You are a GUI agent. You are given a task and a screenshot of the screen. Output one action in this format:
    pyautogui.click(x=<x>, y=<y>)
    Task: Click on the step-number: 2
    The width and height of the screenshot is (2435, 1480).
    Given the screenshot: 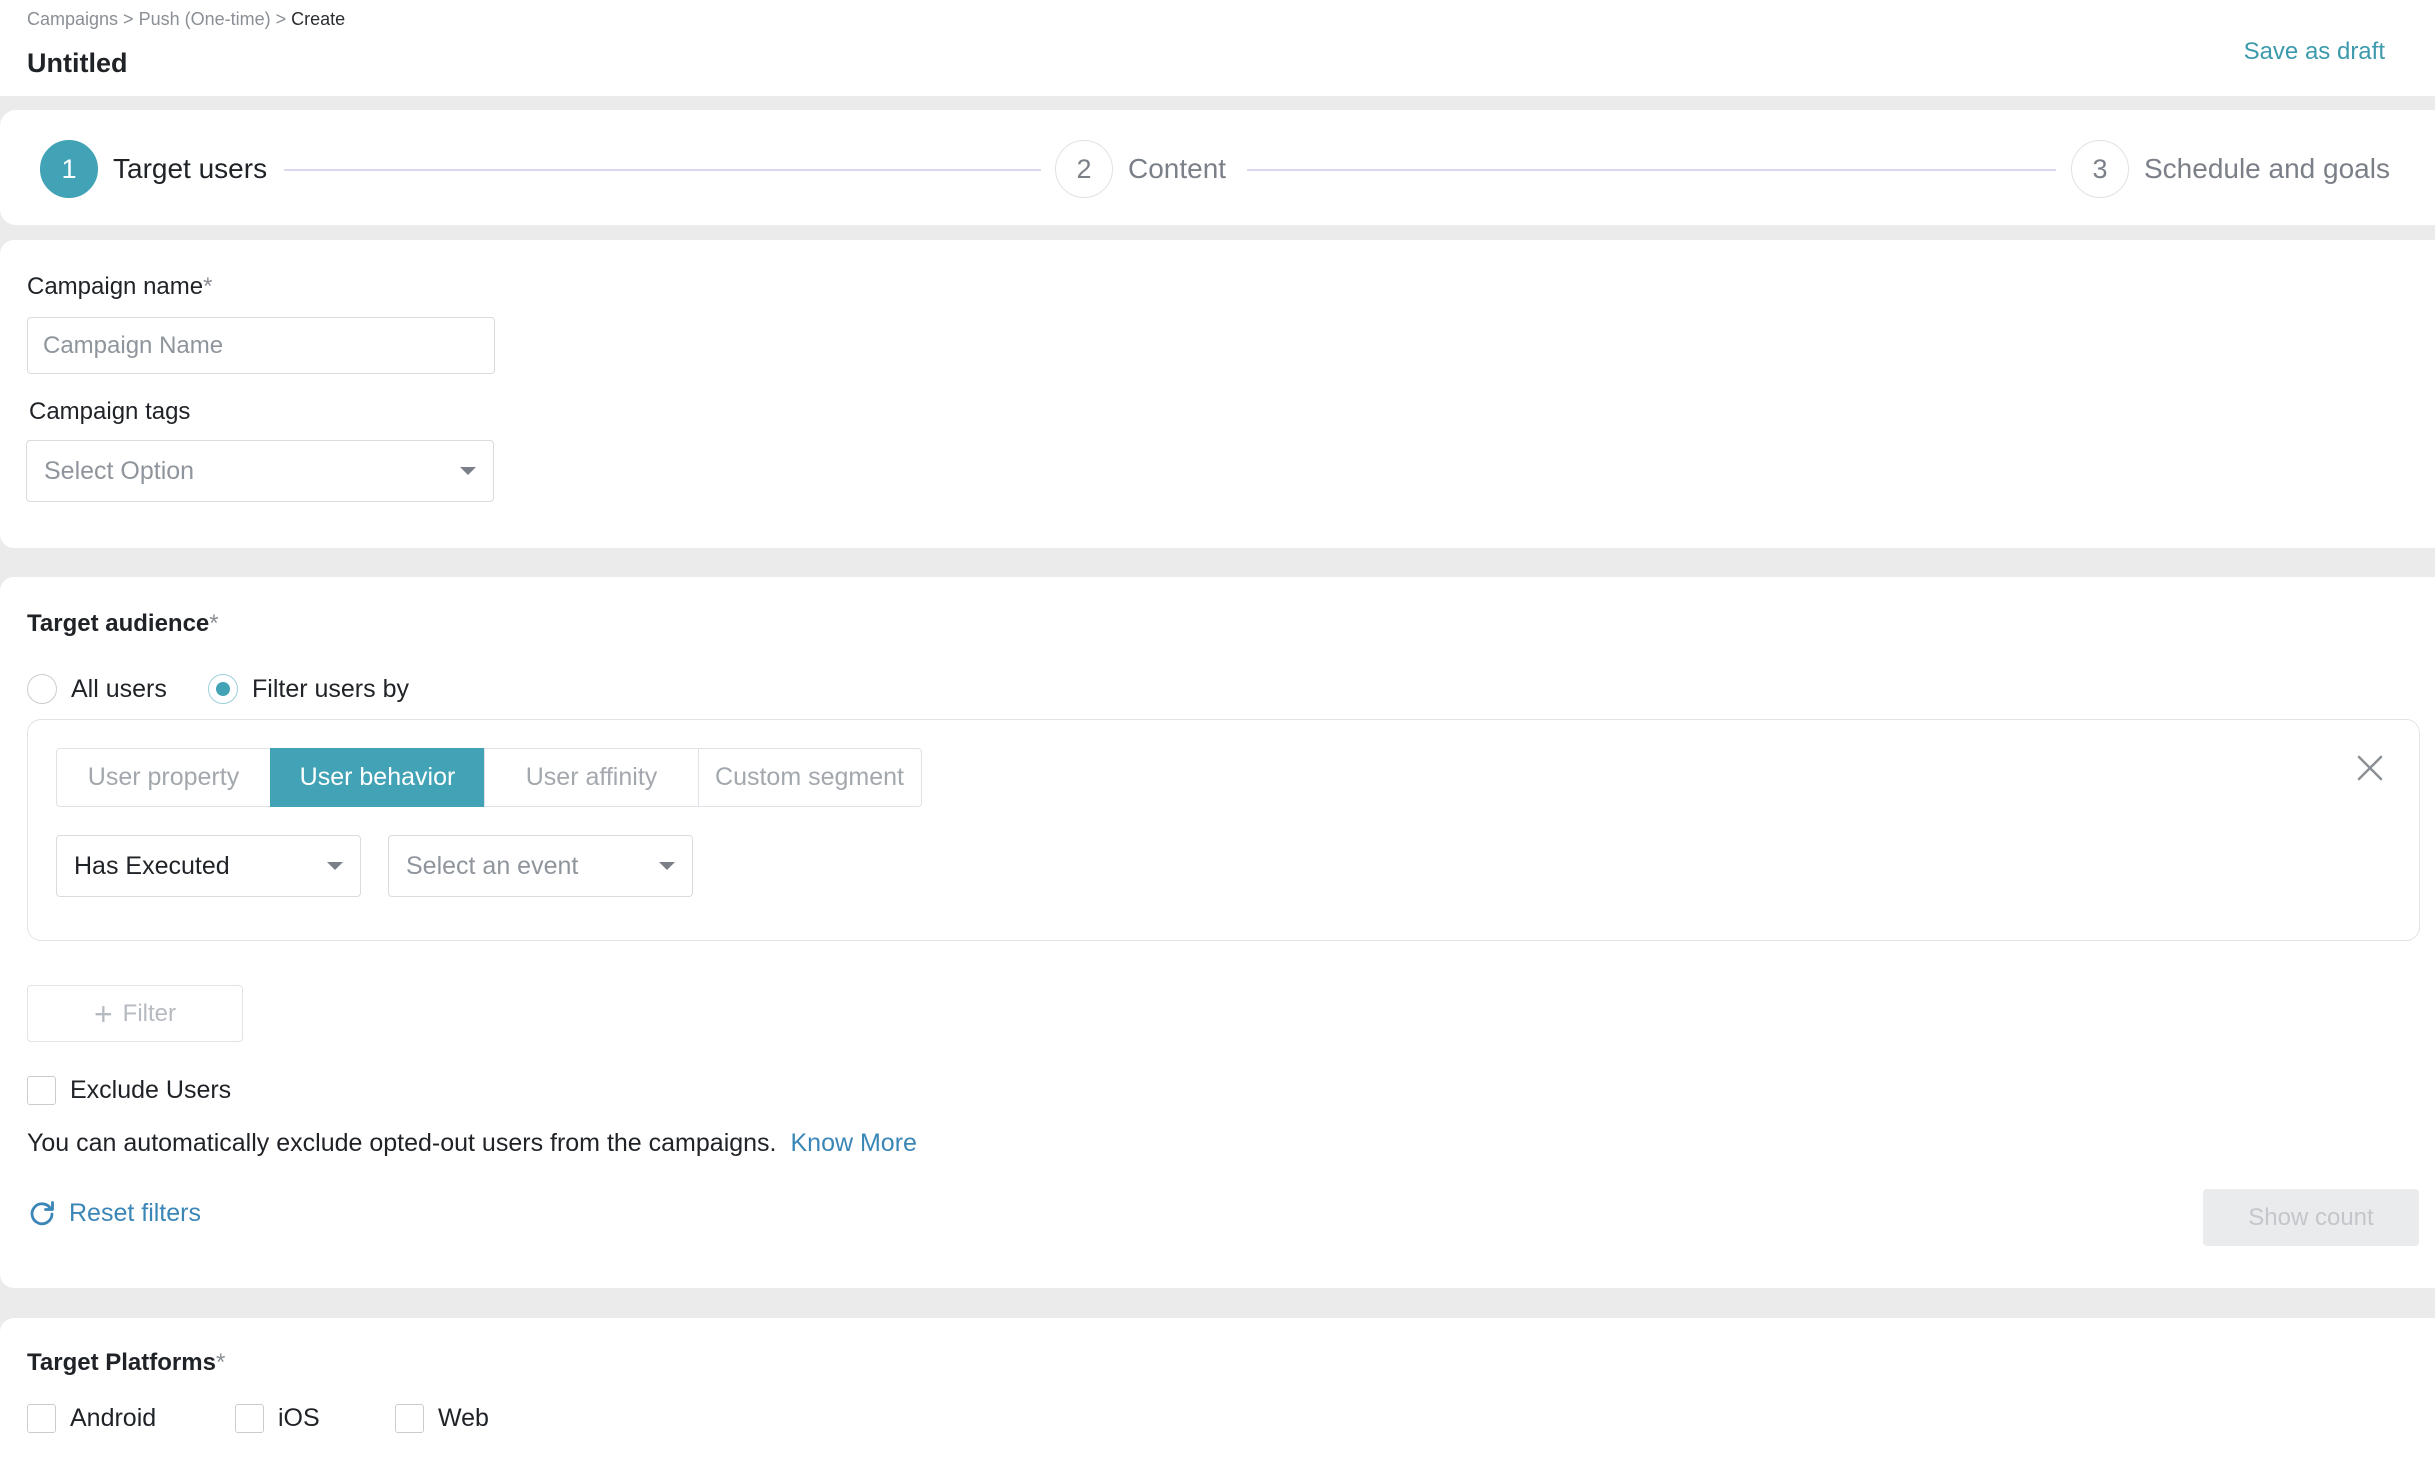 What is the action you would take?
    pyautogui.click(x=1084, y=169)
    